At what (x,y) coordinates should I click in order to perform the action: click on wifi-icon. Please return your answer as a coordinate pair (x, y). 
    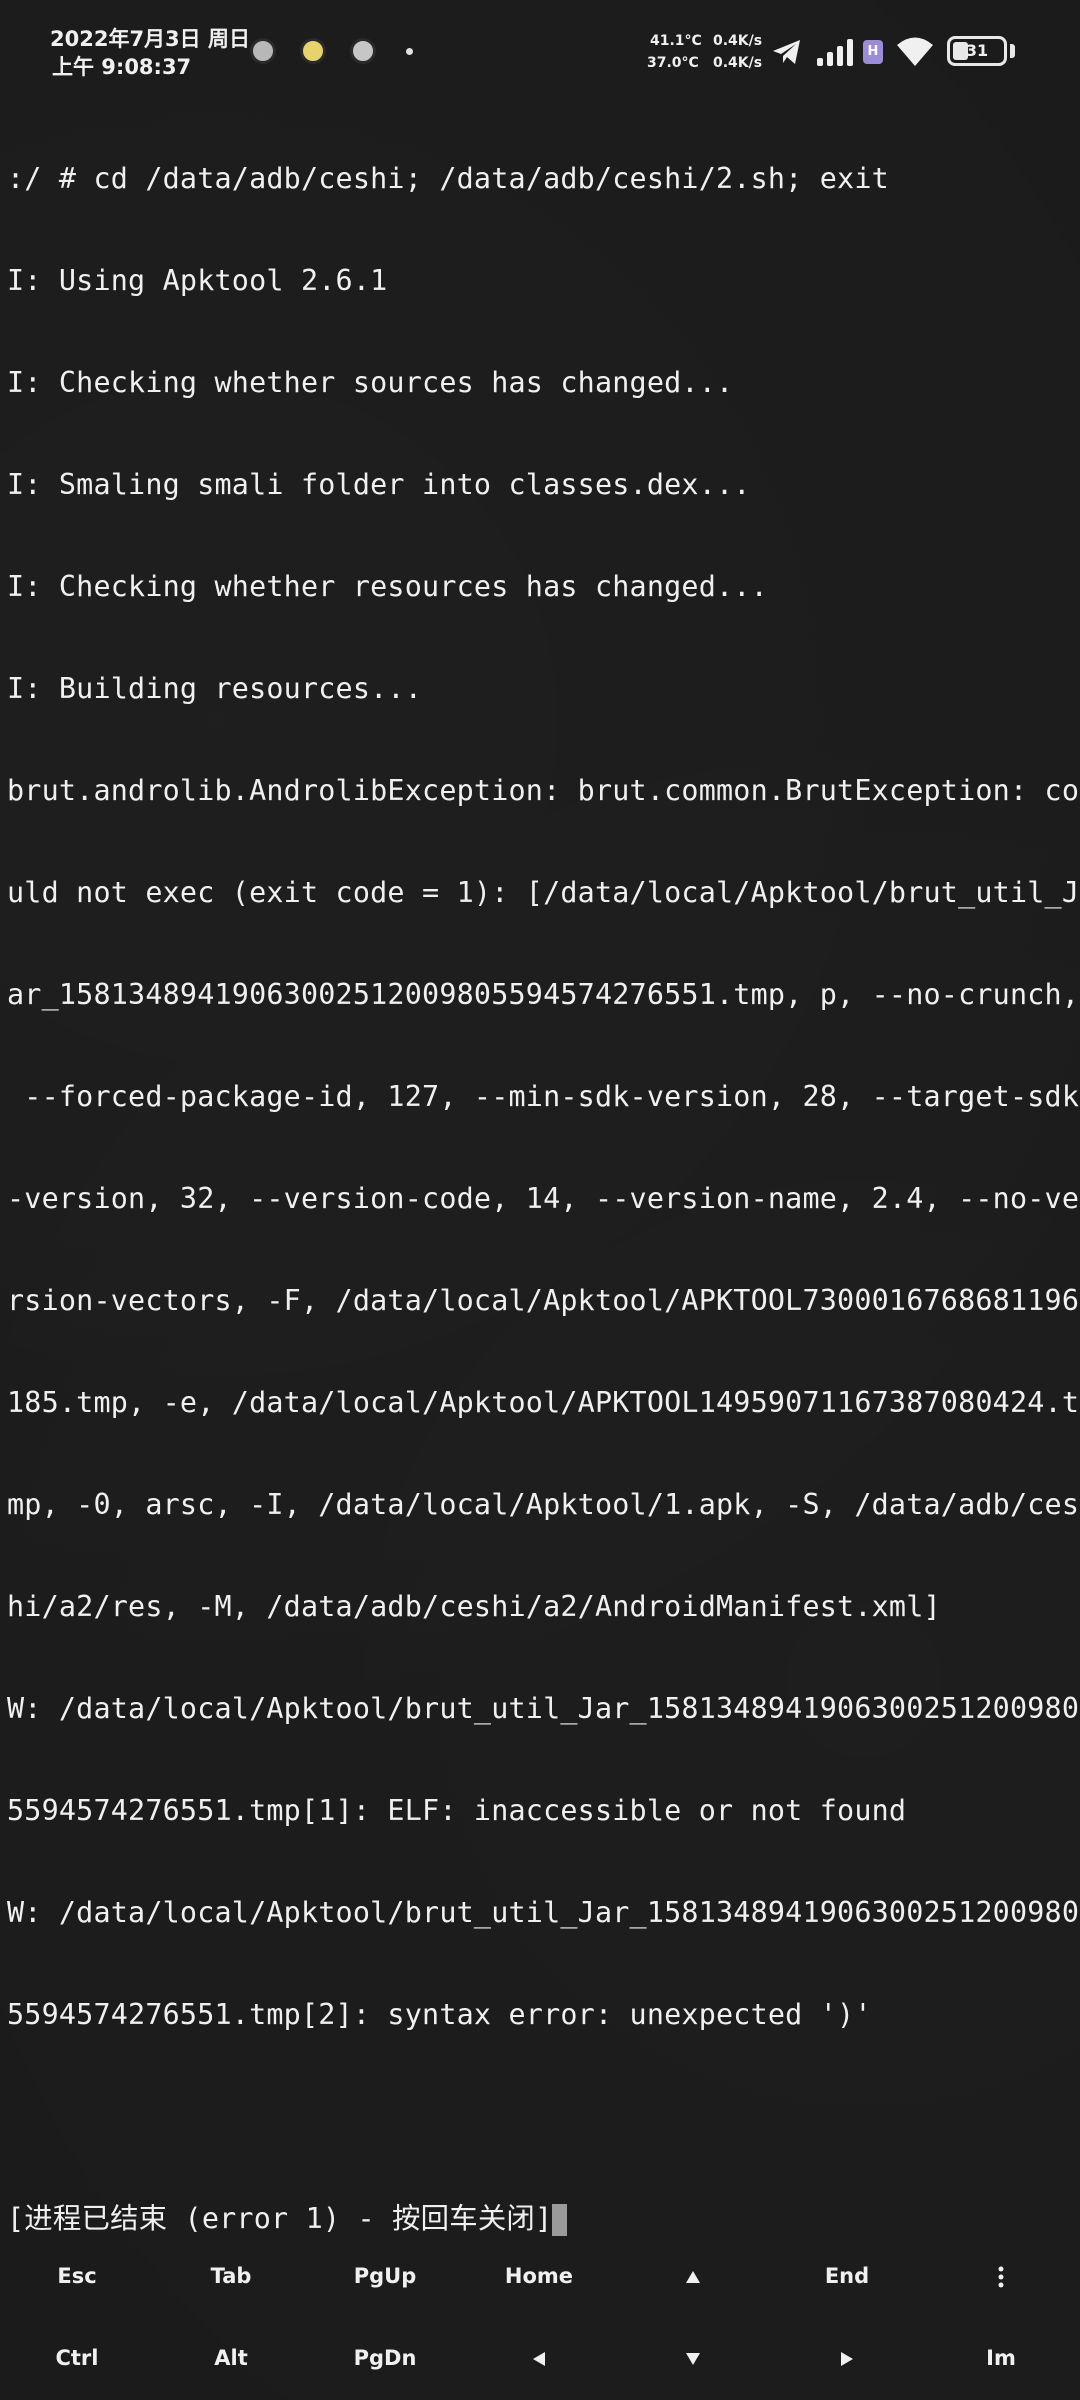
    Looking at the image, I should click on (915, 51).